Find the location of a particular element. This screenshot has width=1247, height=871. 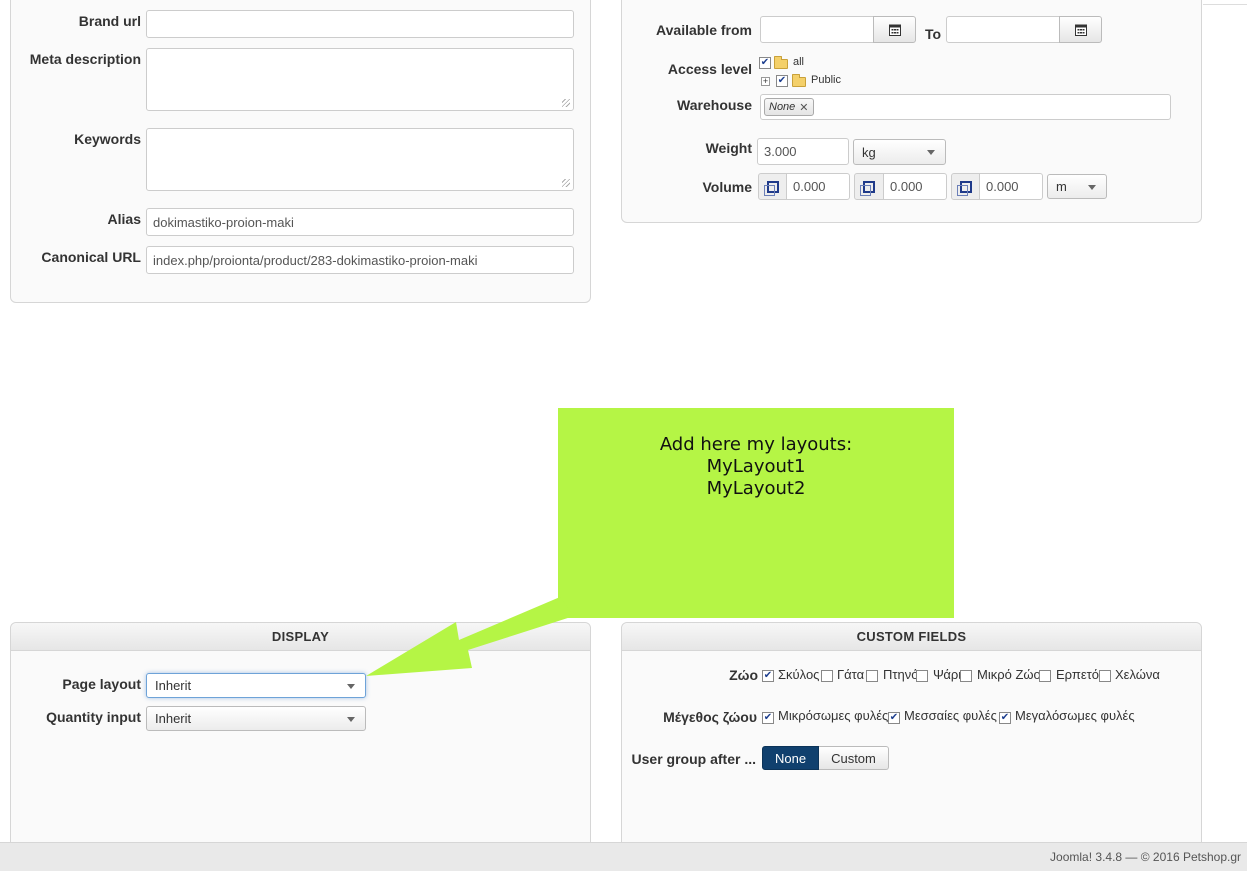

page-footer: Joomla! 3.4.8 — © 2016 Petshop.gr is located at coordinates (623, 856).